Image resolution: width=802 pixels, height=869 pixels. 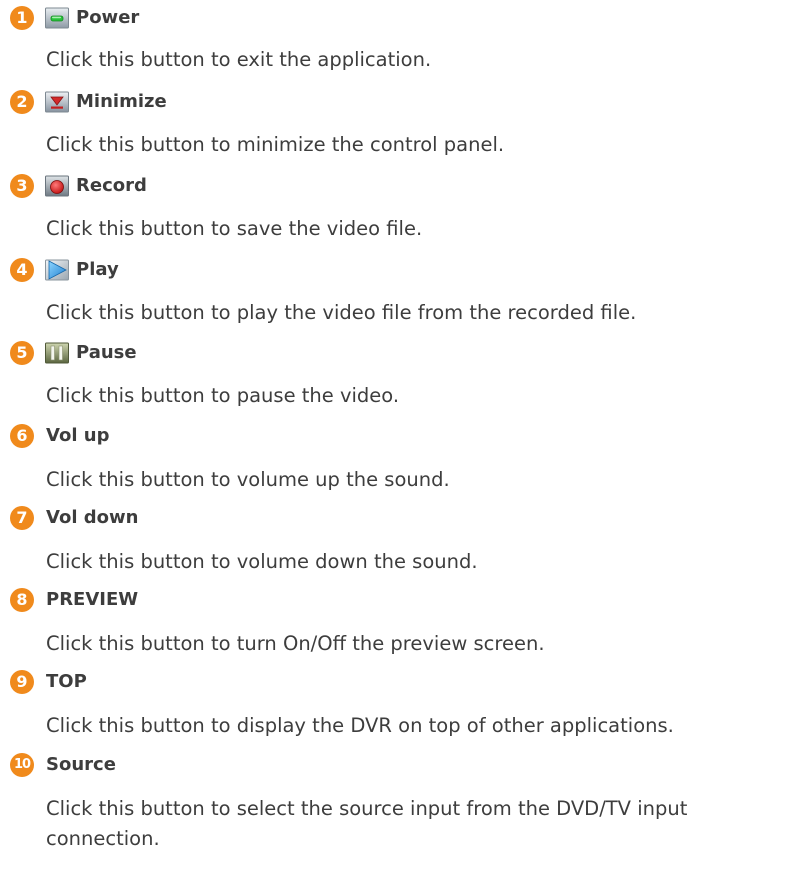 I want to click on power-icon, so click(x=57, y=18).